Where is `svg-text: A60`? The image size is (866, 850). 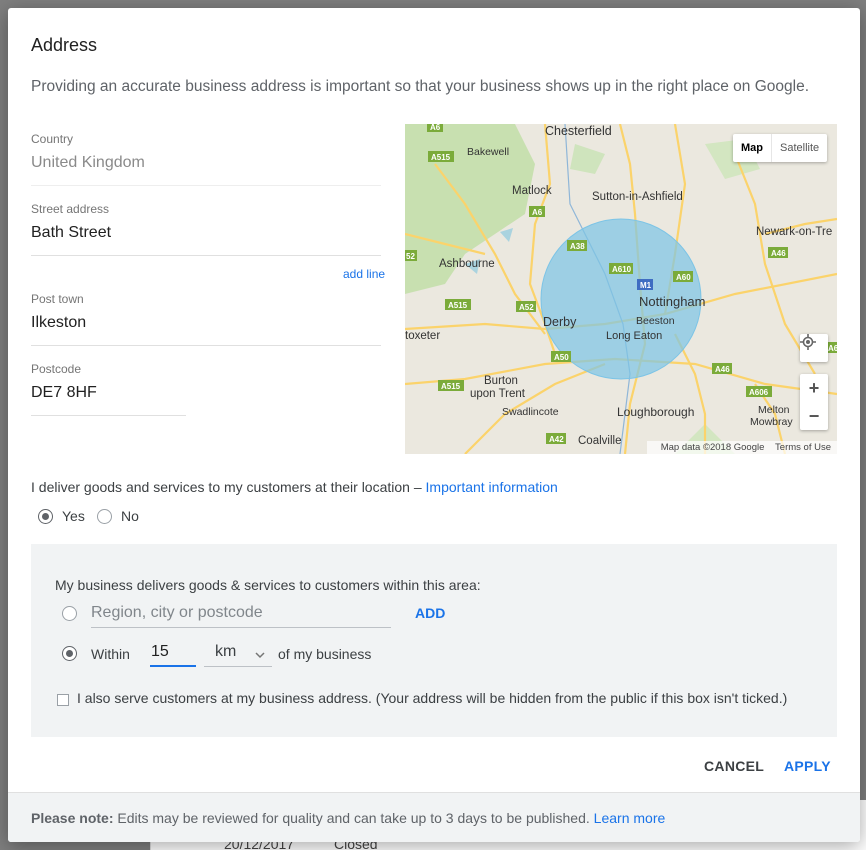
svg-text: A60 is located at coordinates (683, 277).